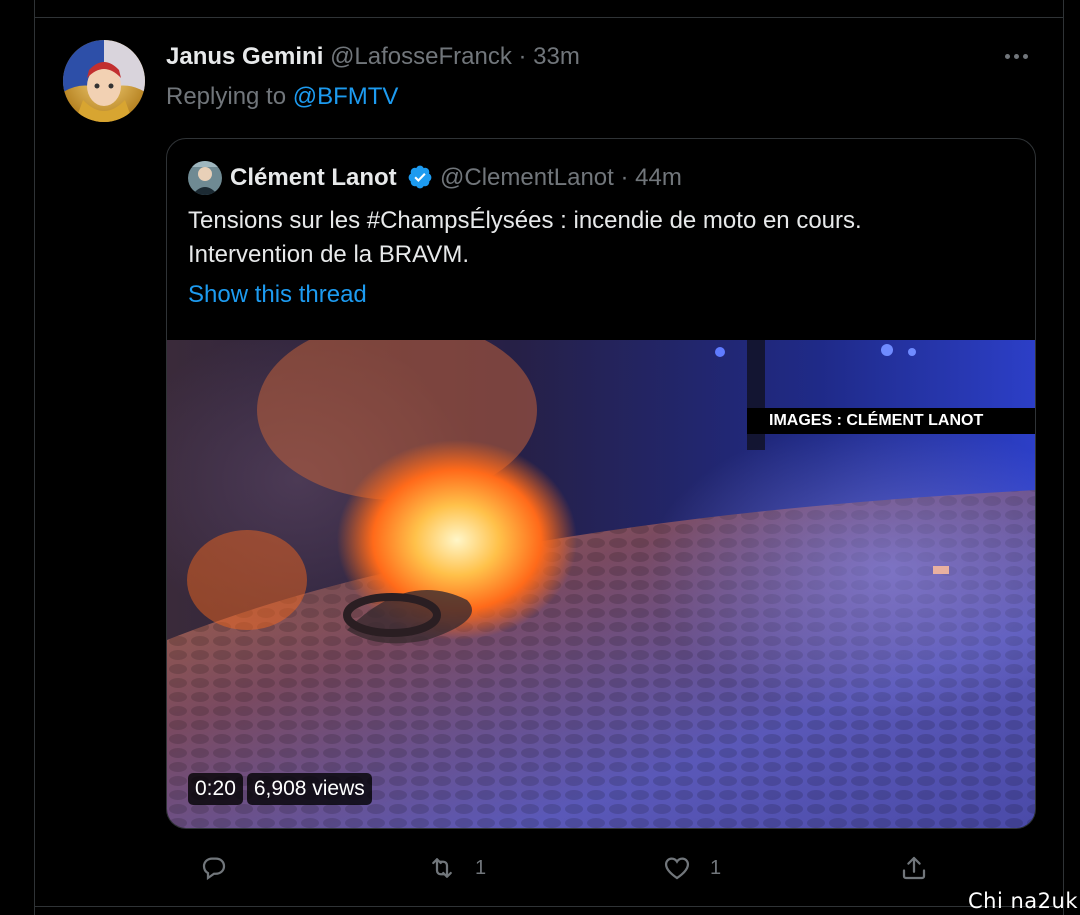  I want to click on reply-icon, so click(214, 869).